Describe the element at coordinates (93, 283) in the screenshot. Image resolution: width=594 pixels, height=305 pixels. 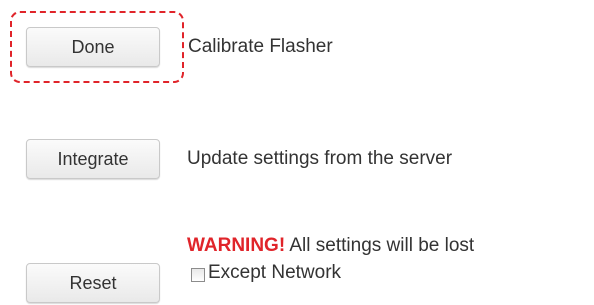
I see `reset-button: Reset` at that location.